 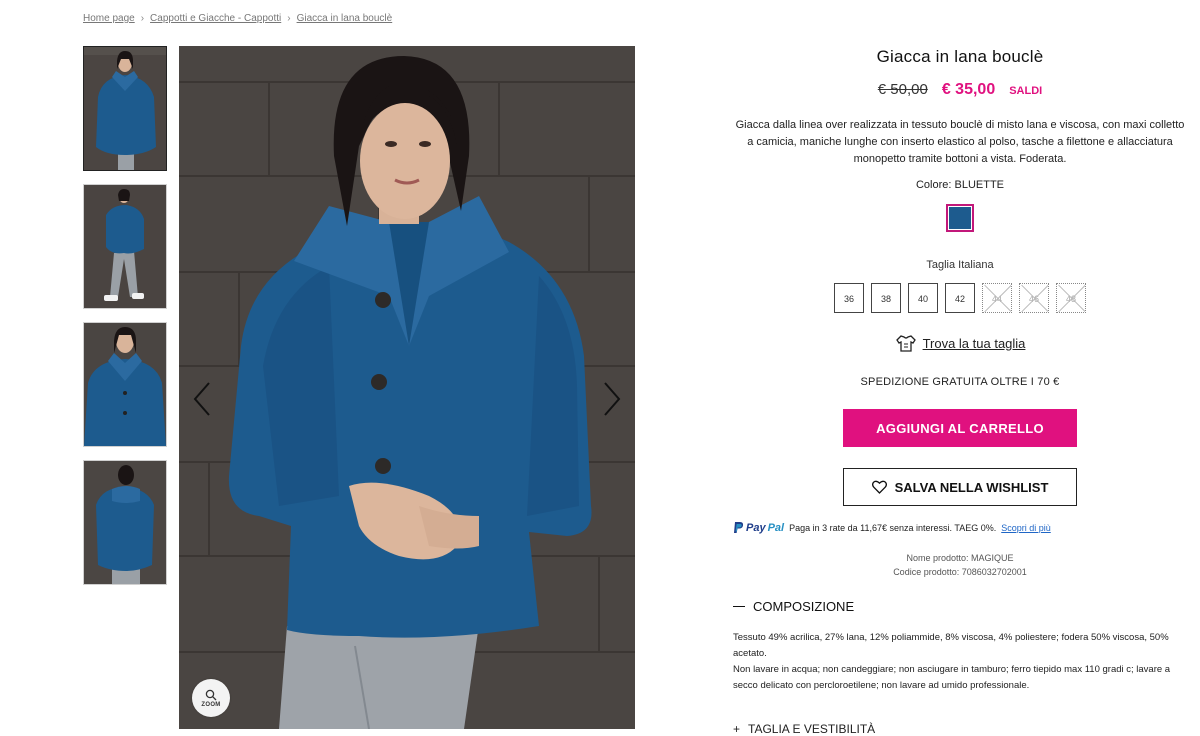 I want to click on breadcrumb-category-link: Cappotti e Giacche - Cappotti, so click(x=215, y=18).